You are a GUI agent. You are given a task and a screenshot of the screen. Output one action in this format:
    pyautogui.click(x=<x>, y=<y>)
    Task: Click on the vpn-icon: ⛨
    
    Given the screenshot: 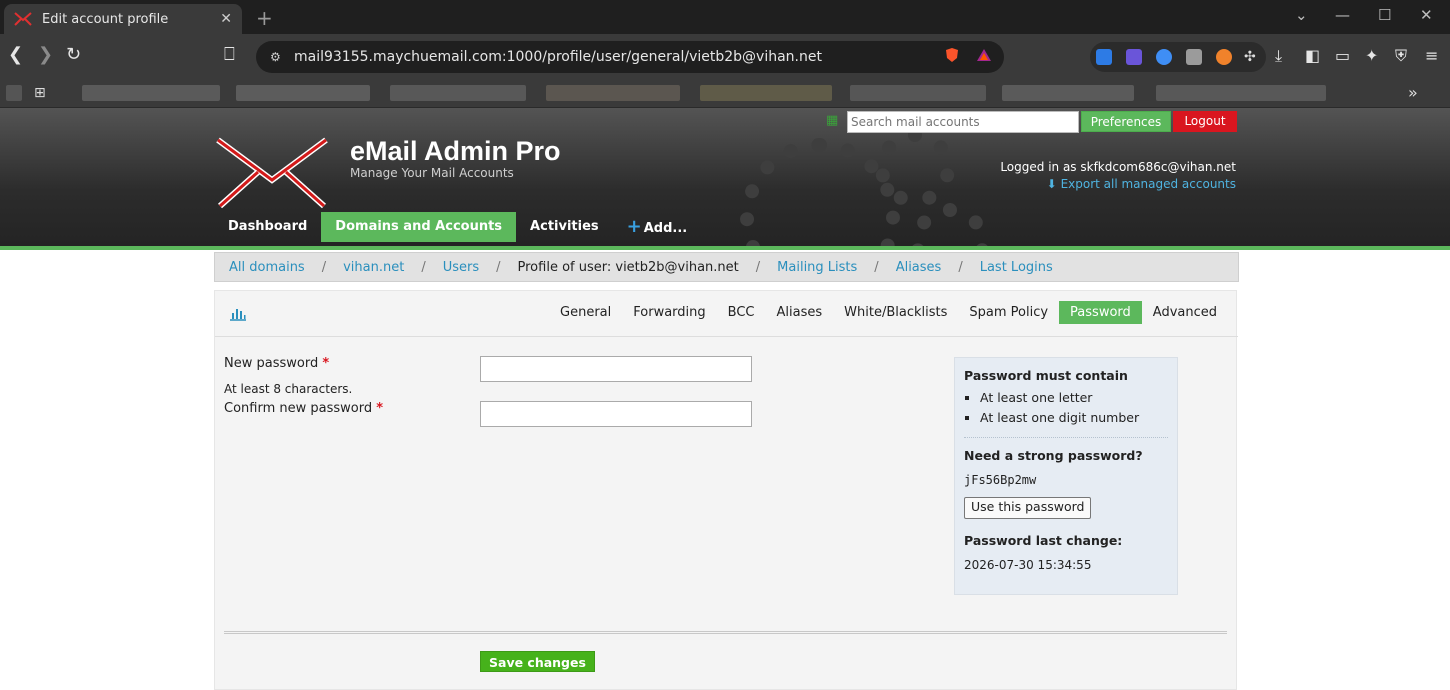 What is the action you would take?
    pyautogui.click(x=1401, y=56)
    